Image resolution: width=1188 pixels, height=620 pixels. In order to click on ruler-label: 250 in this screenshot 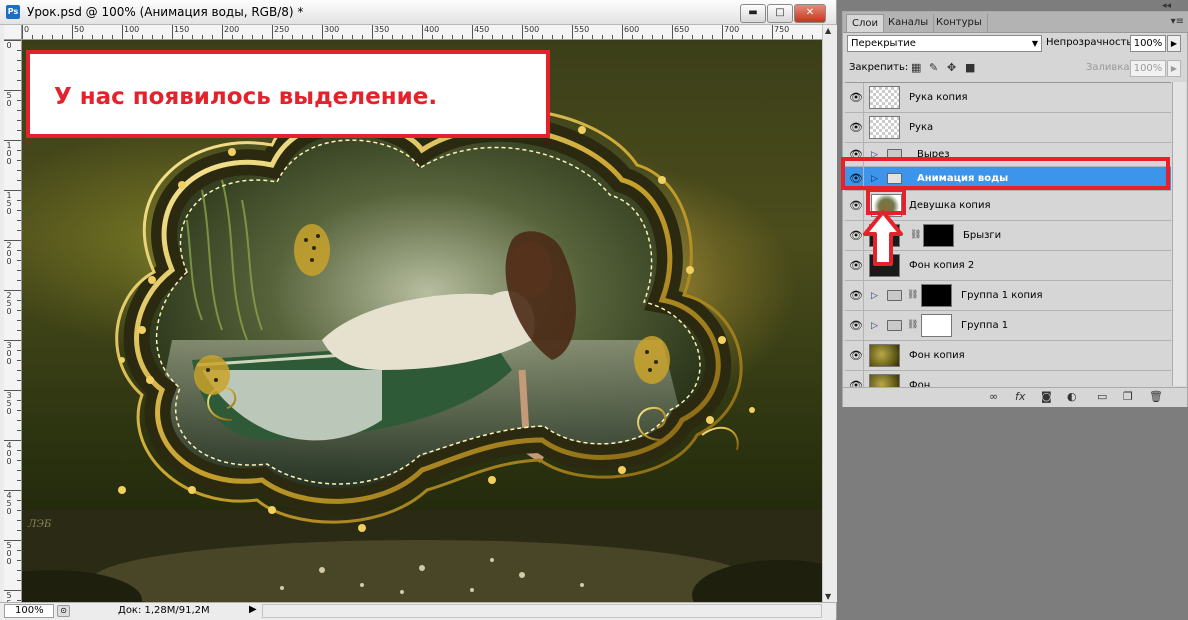, I will do `click(282, 29)`.